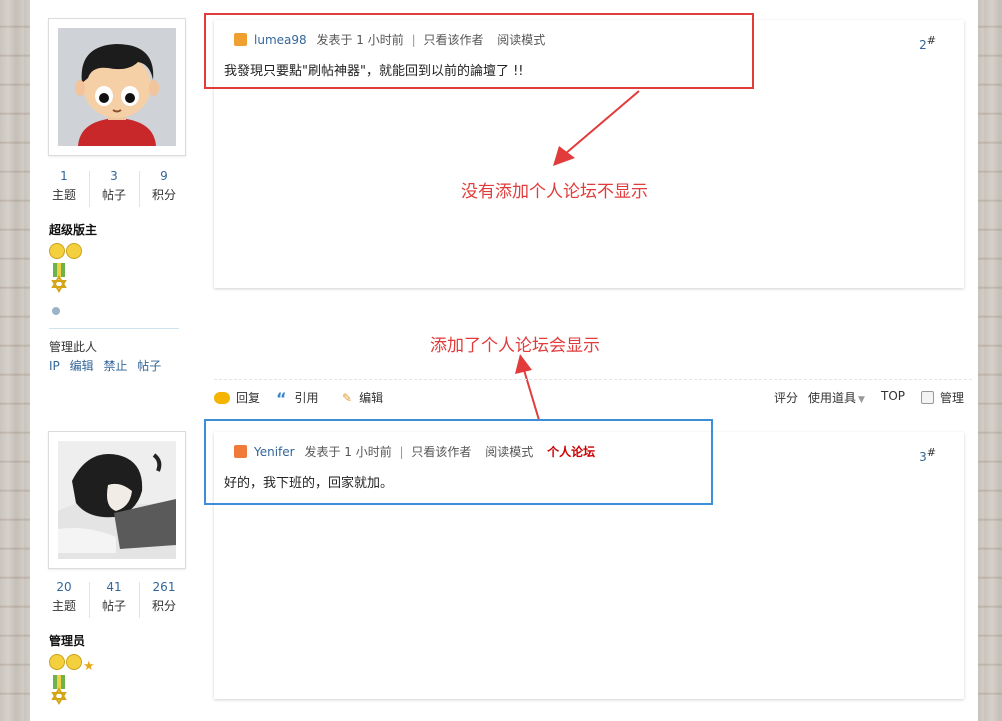 The height and width of the screenshot is (721, 1002). What do you see at coordinates (554, 192) in the screenshot?
I see `annotation-no-forum: 没有添加个人论坛不显示` at bounding box center [554, 192].